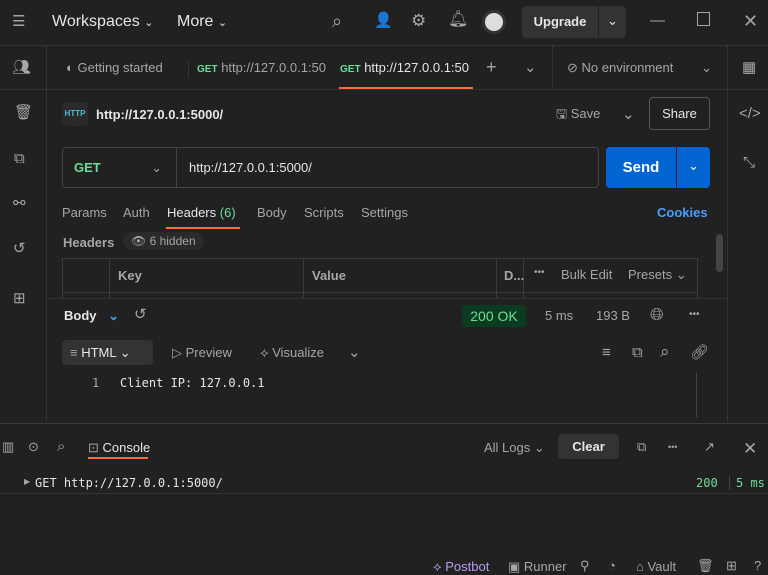 The height and width of the screenshot is (575, 768). What do you see at coordinates (656, 566) in the screenshot?
I see `vault-button: ⌂ Vault` at bounding box center [656, 566].